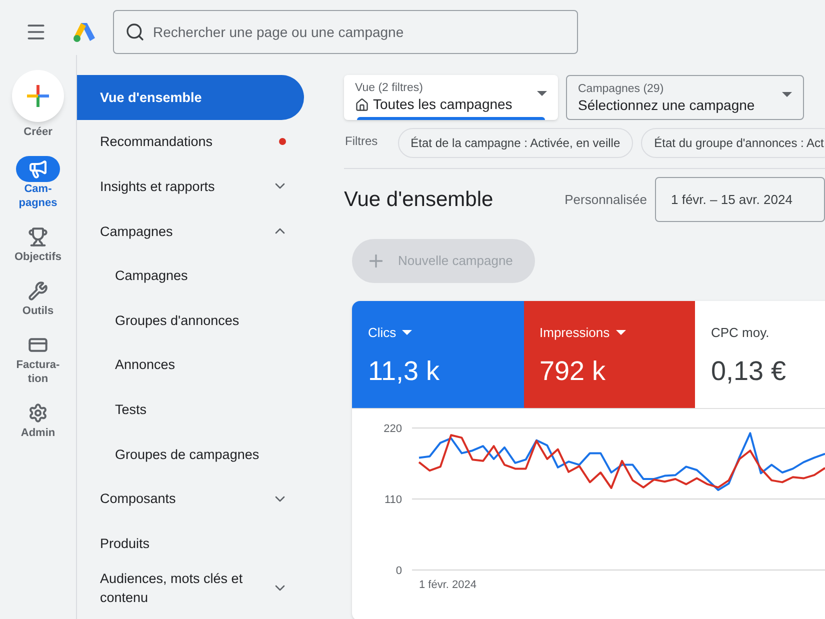 This screenshot has height=619, width=825. Describe the element at coordinates (190, 142) in the screenshot. I see `nav-item: Recommandations` at that location.